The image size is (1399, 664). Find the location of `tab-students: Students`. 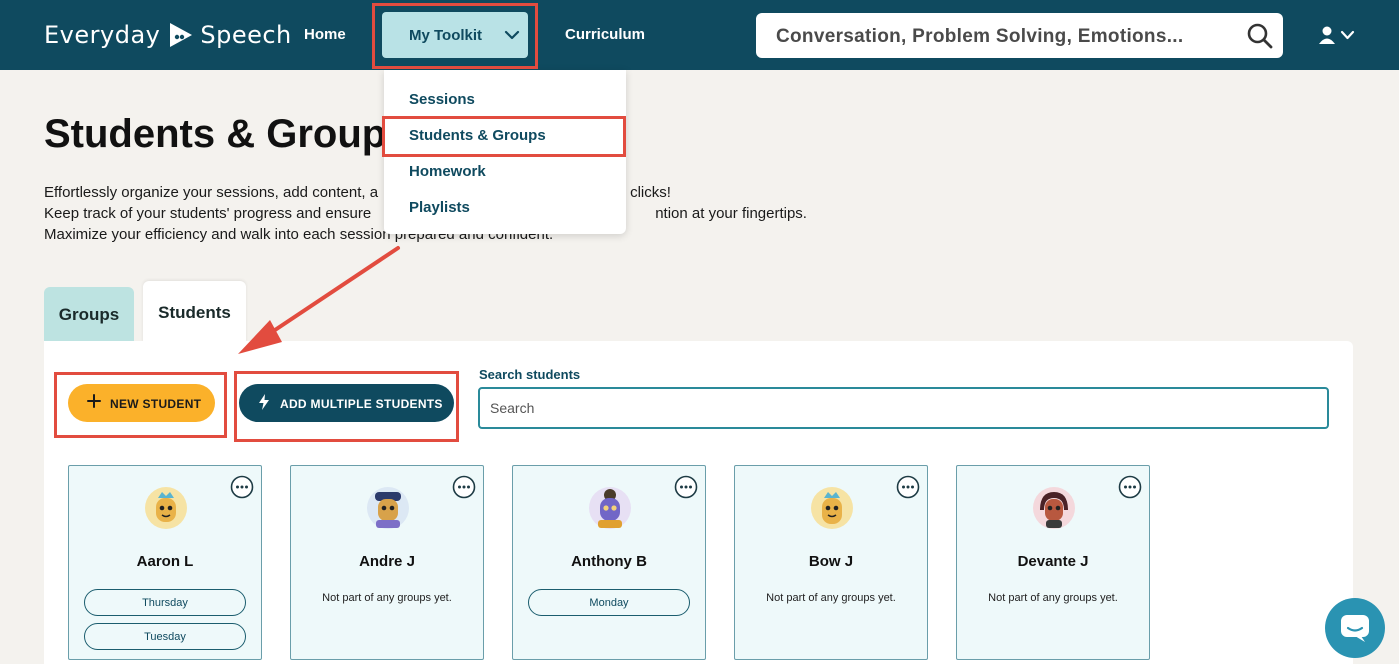

tab-students: Students is located at coordinates (194, 312).